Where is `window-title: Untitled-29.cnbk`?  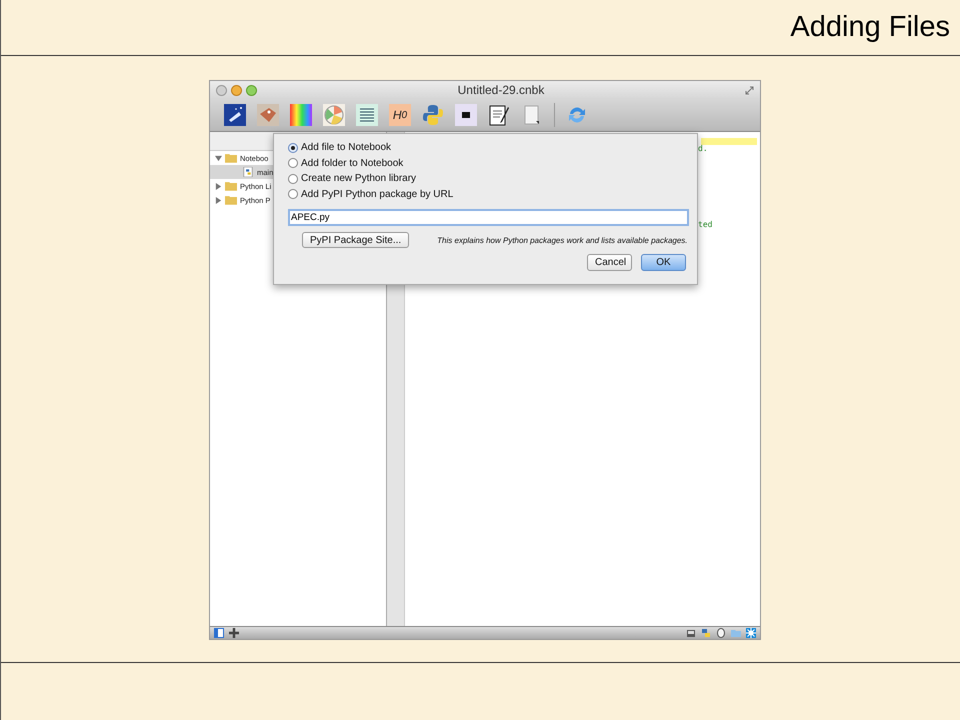
window-title: Untitled-29.cnbk is located at coordinates (501, 90).